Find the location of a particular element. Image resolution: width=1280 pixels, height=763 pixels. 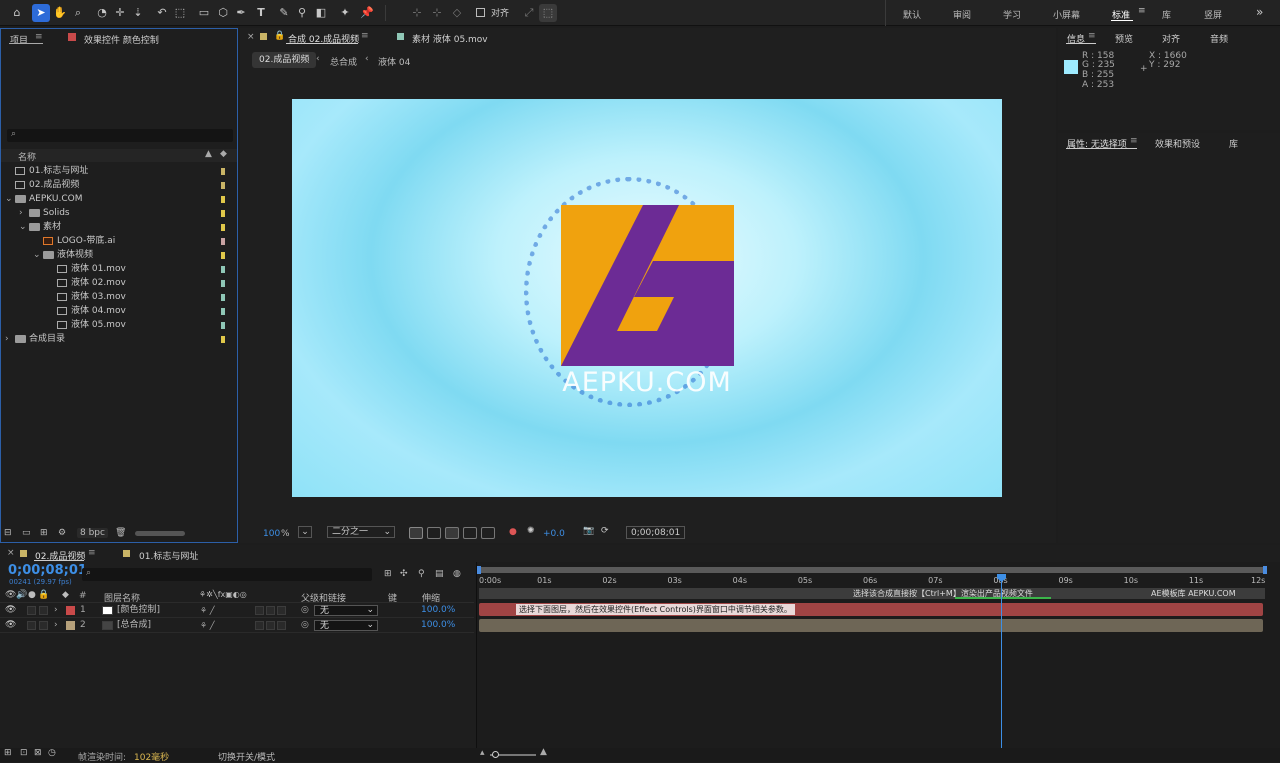

tab-footage: 素材 液体 05.mov is located at coordinates (450, 38).